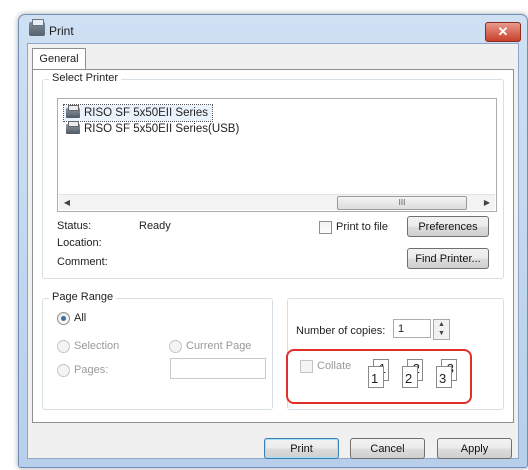 This screenshot has width=528, height=470. Describe the element at coordinates (387, 448) in the screenshot. I see `cancel-button: Cancel` at that location.